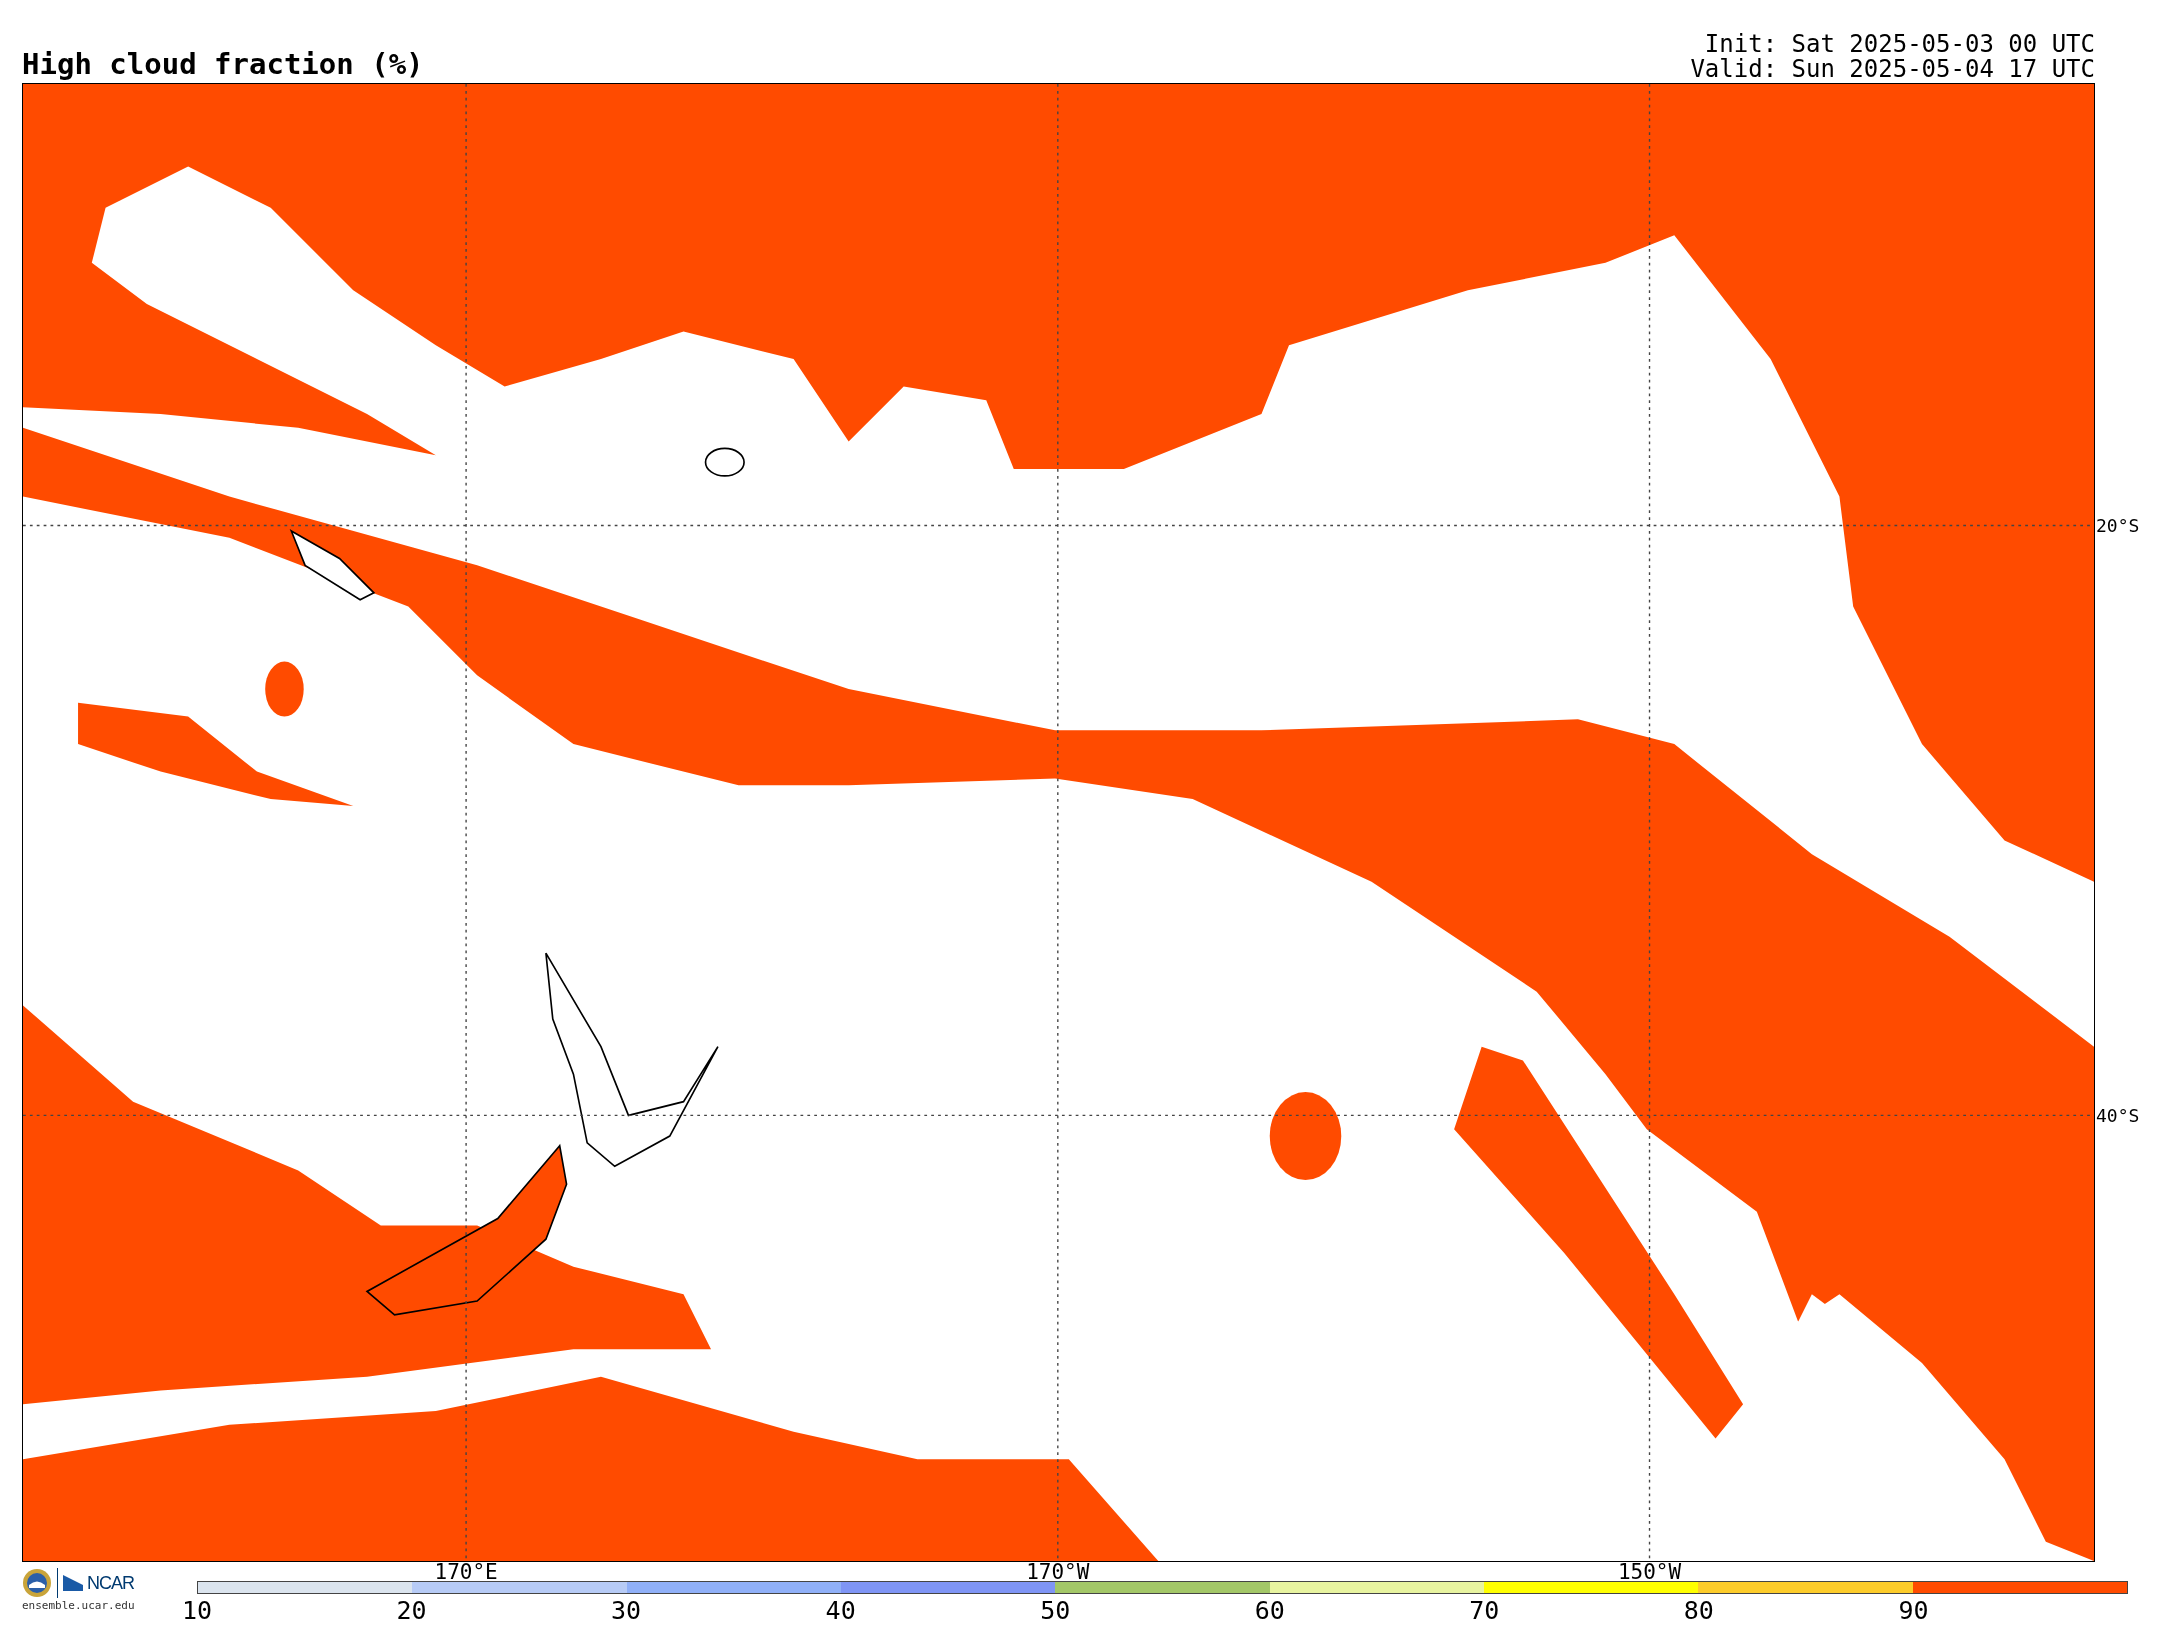  Describe the element at coordinates (2117, 1115) in the screenshot. I see `latitude-label: 40°S` at that location.